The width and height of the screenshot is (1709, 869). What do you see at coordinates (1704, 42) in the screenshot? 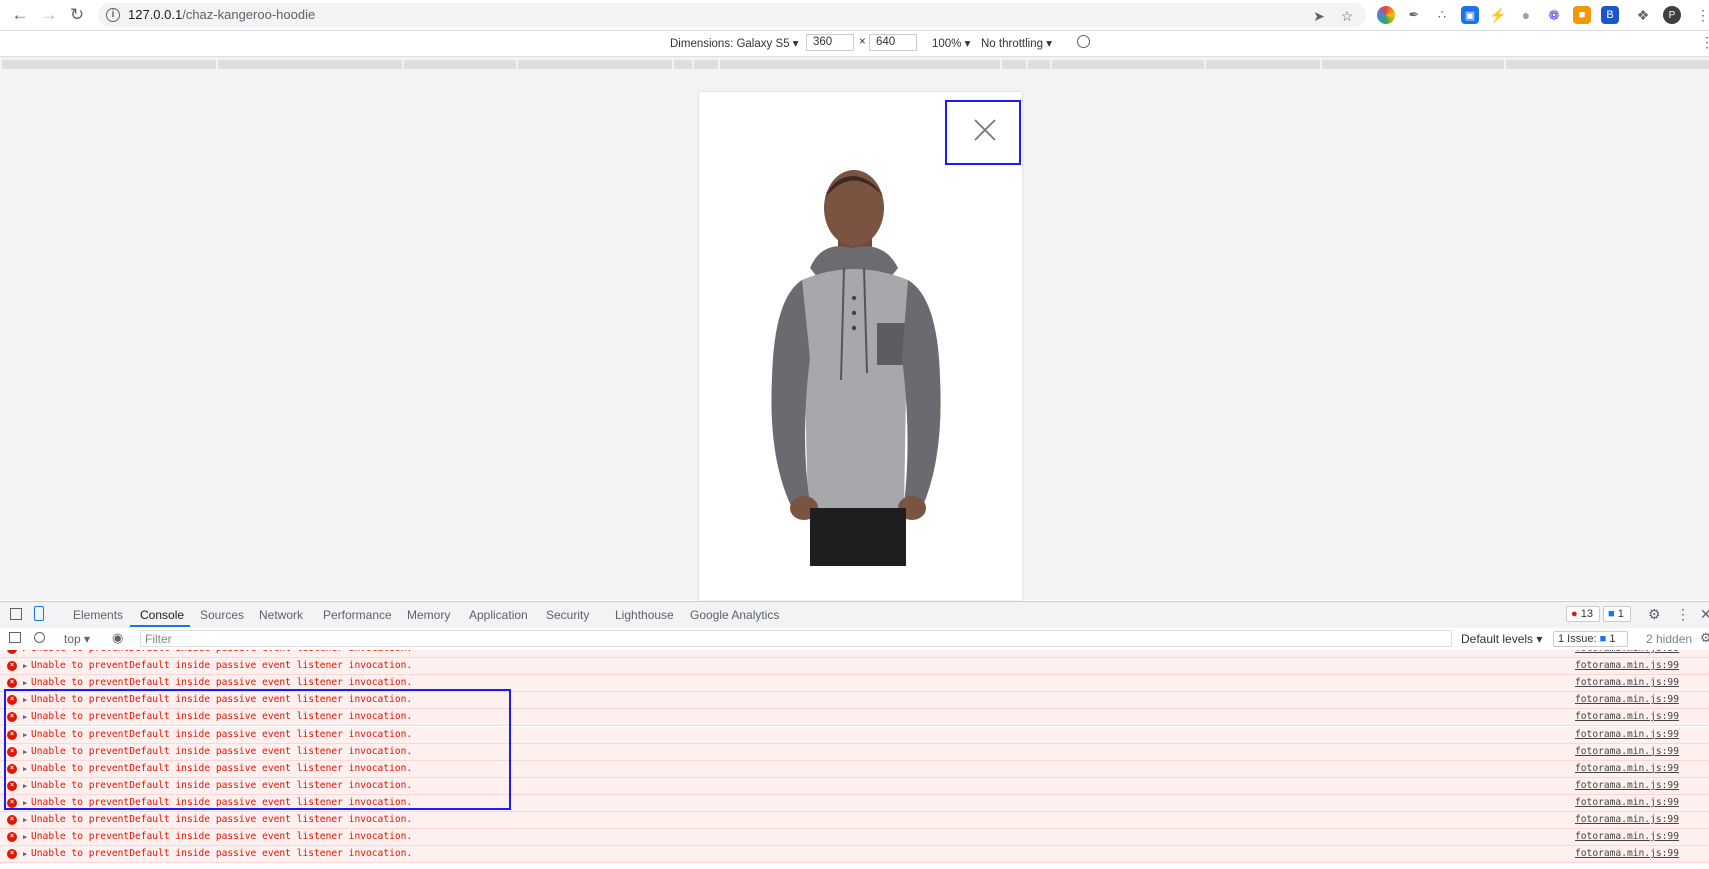
I see `device-toolbar-menu-icon: ⋮` at bounding box center [1704, 42].